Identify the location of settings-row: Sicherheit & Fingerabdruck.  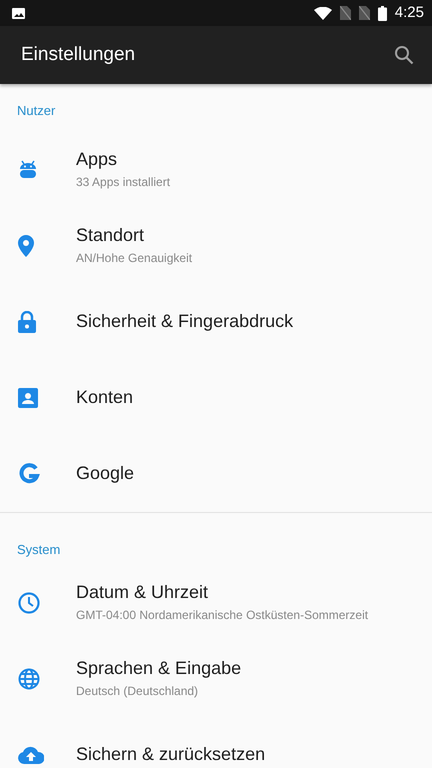
(216, 322).